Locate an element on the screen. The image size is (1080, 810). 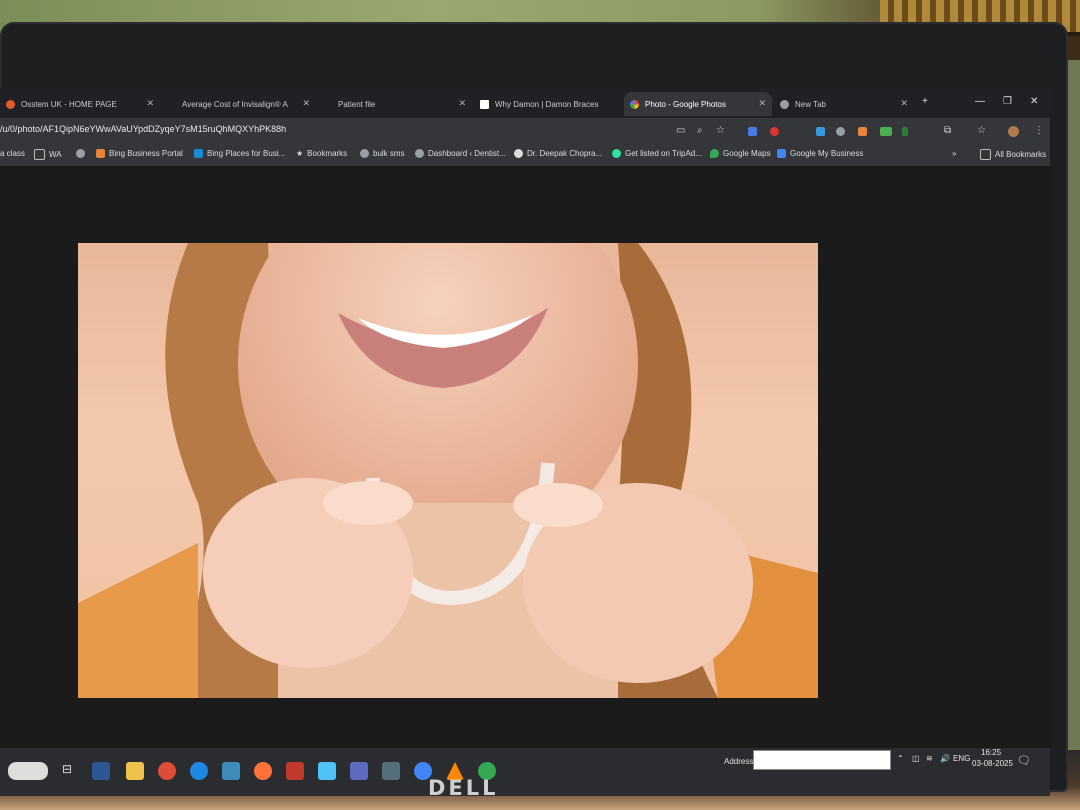
tab-google-photos: Photo - Google Photos ✕ is located at coordinates (698, 104).